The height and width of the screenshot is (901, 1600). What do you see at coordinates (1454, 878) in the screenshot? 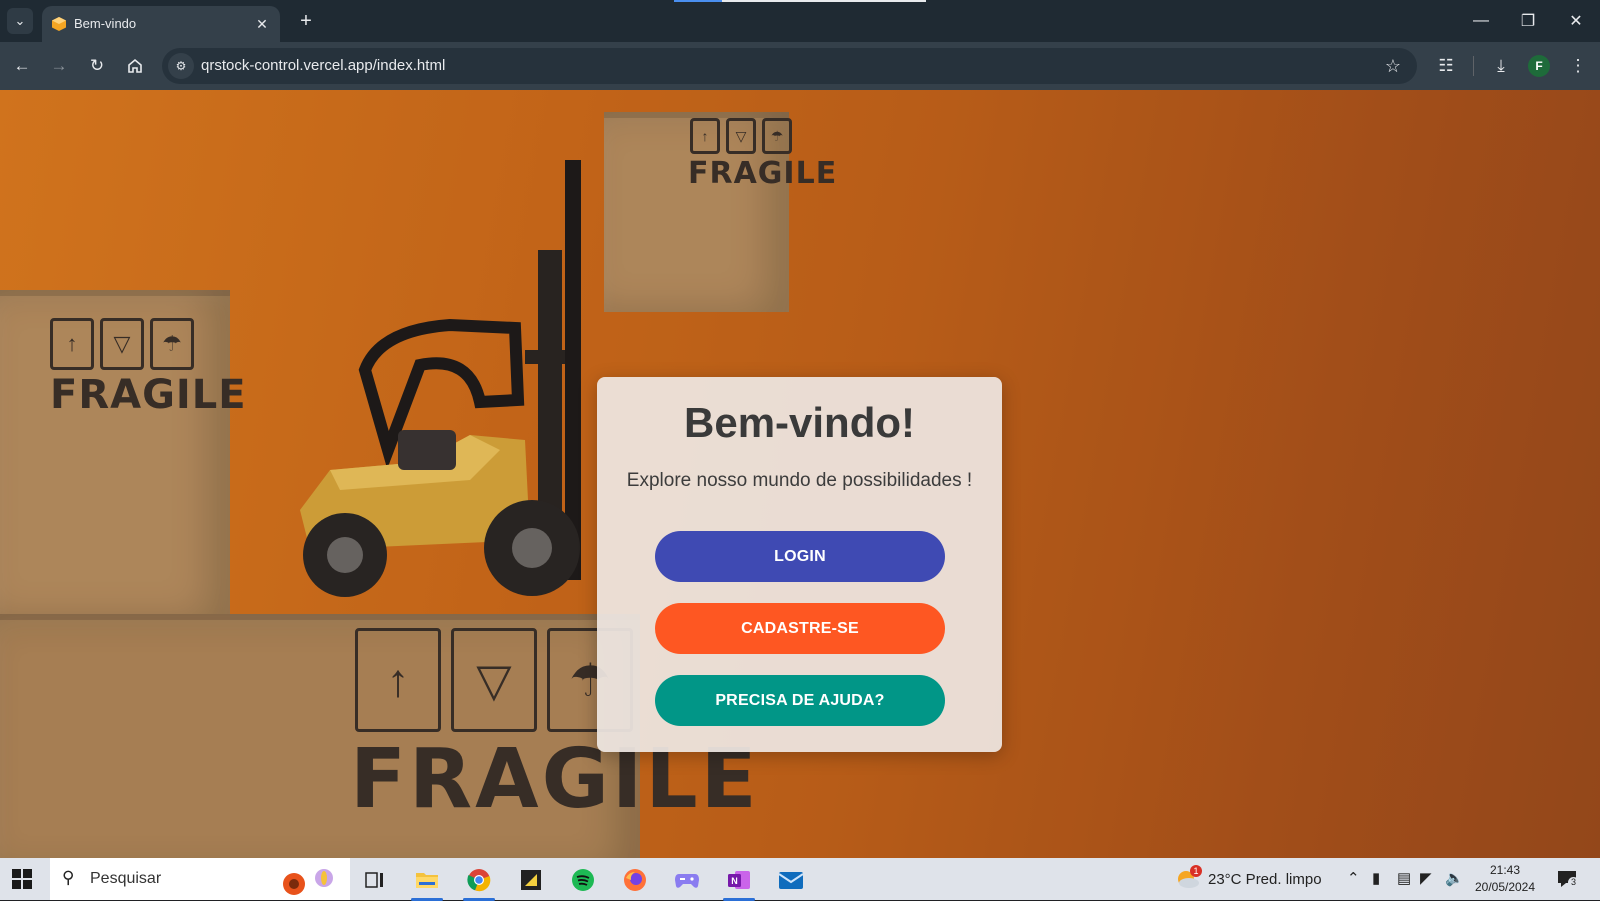
I see `volume-icon: 🔈` at bounding box center [1454, 878].